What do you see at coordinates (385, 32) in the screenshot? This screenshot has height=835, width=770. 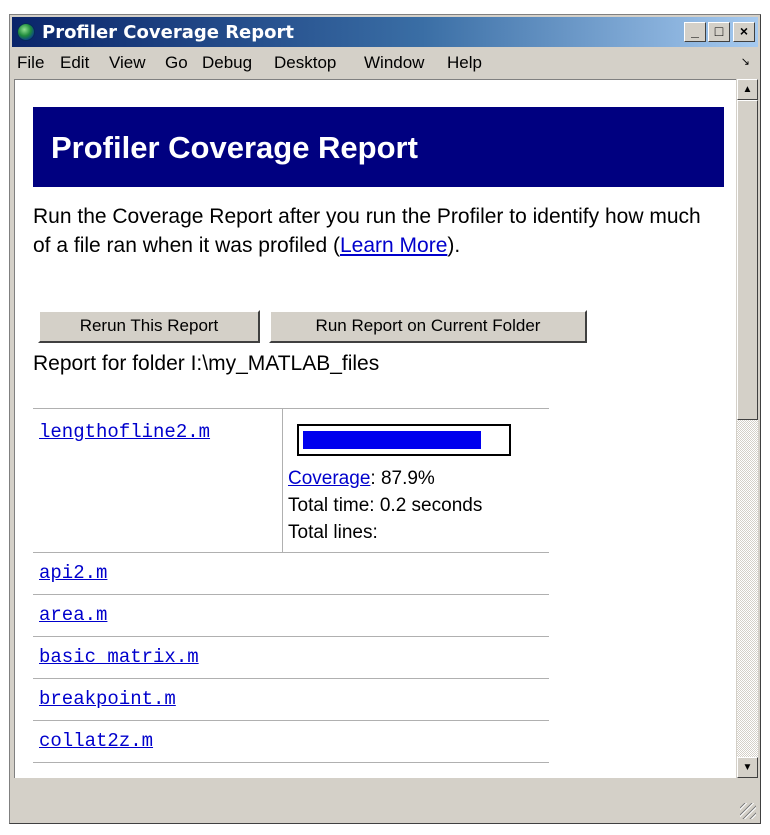 I see `title-bar: Profiler Coverage Report _ □ ×` at bounding box center [385, 32].